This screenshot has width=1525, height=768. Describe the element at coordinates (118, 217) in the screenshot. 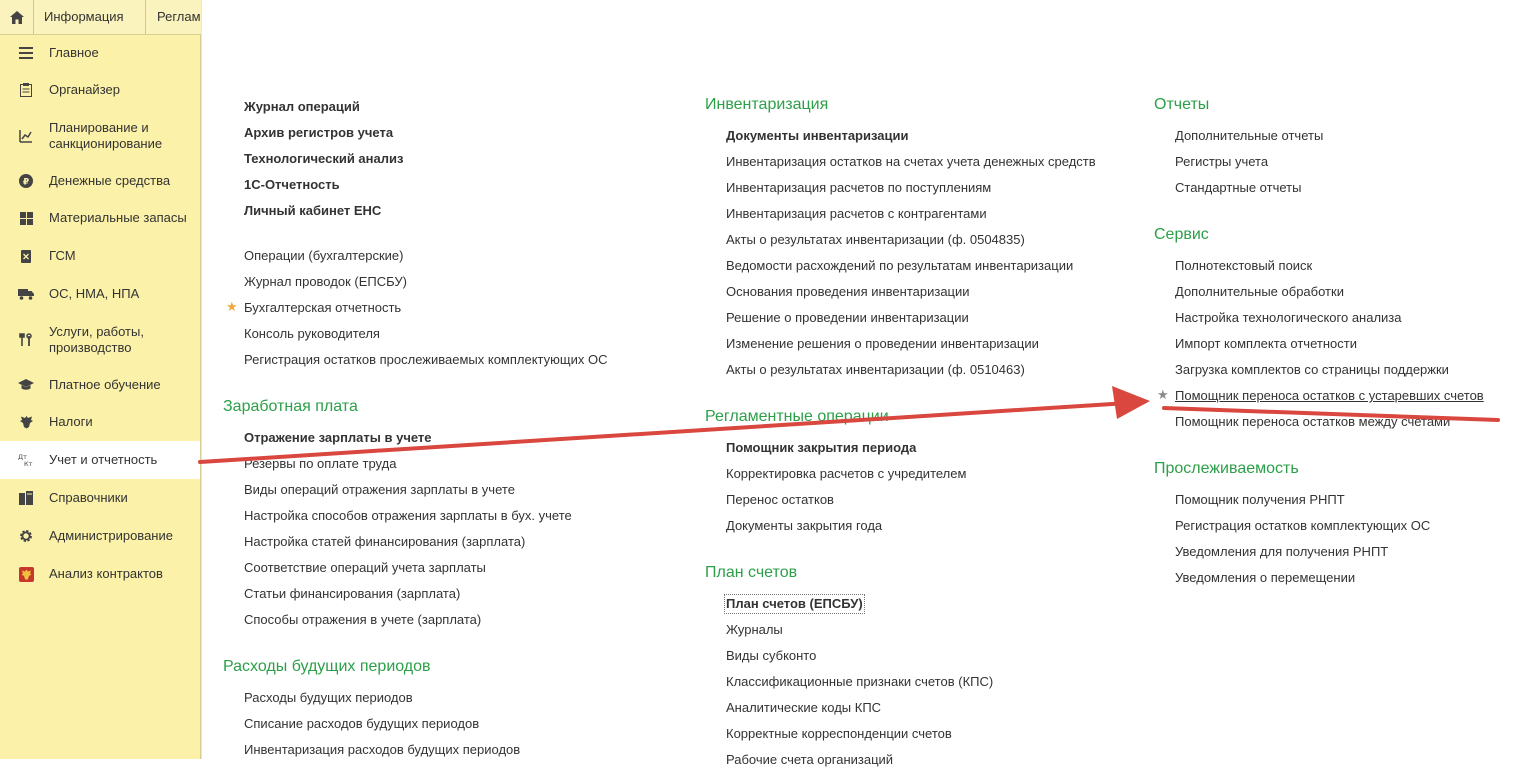

I see `sidebar-item-label: Материальные запасы` at that location.